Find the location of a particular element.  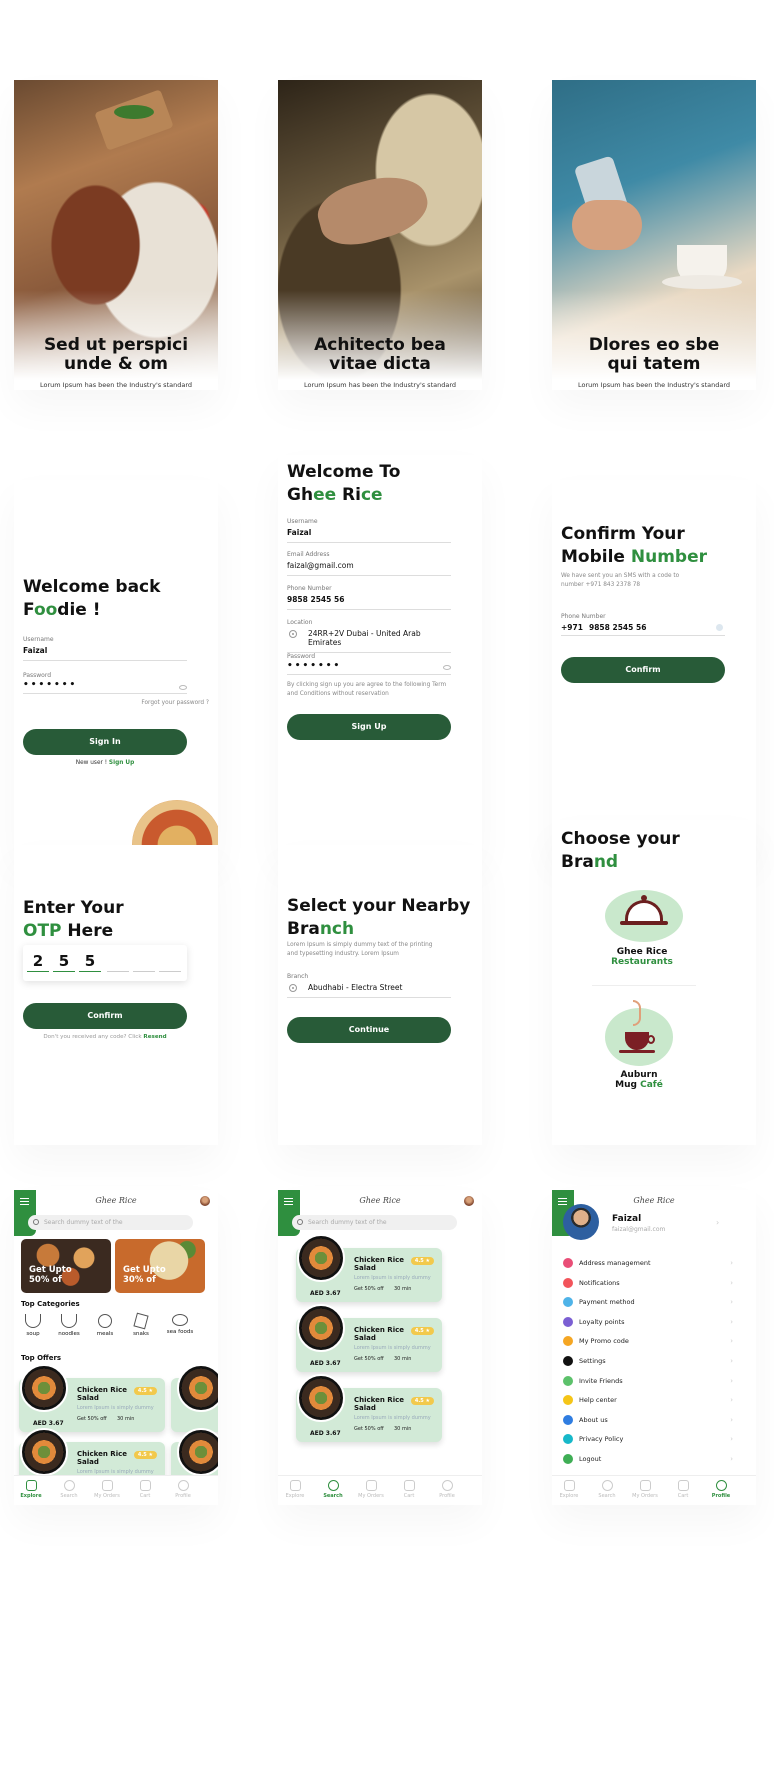

noodles-icon is located at coordinates (69, 1321).